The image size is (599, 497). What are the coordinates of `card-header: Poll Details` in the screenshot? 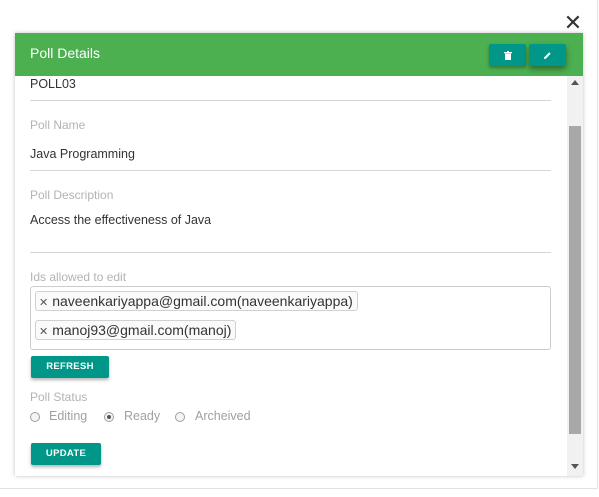 It's located at (299, 54).